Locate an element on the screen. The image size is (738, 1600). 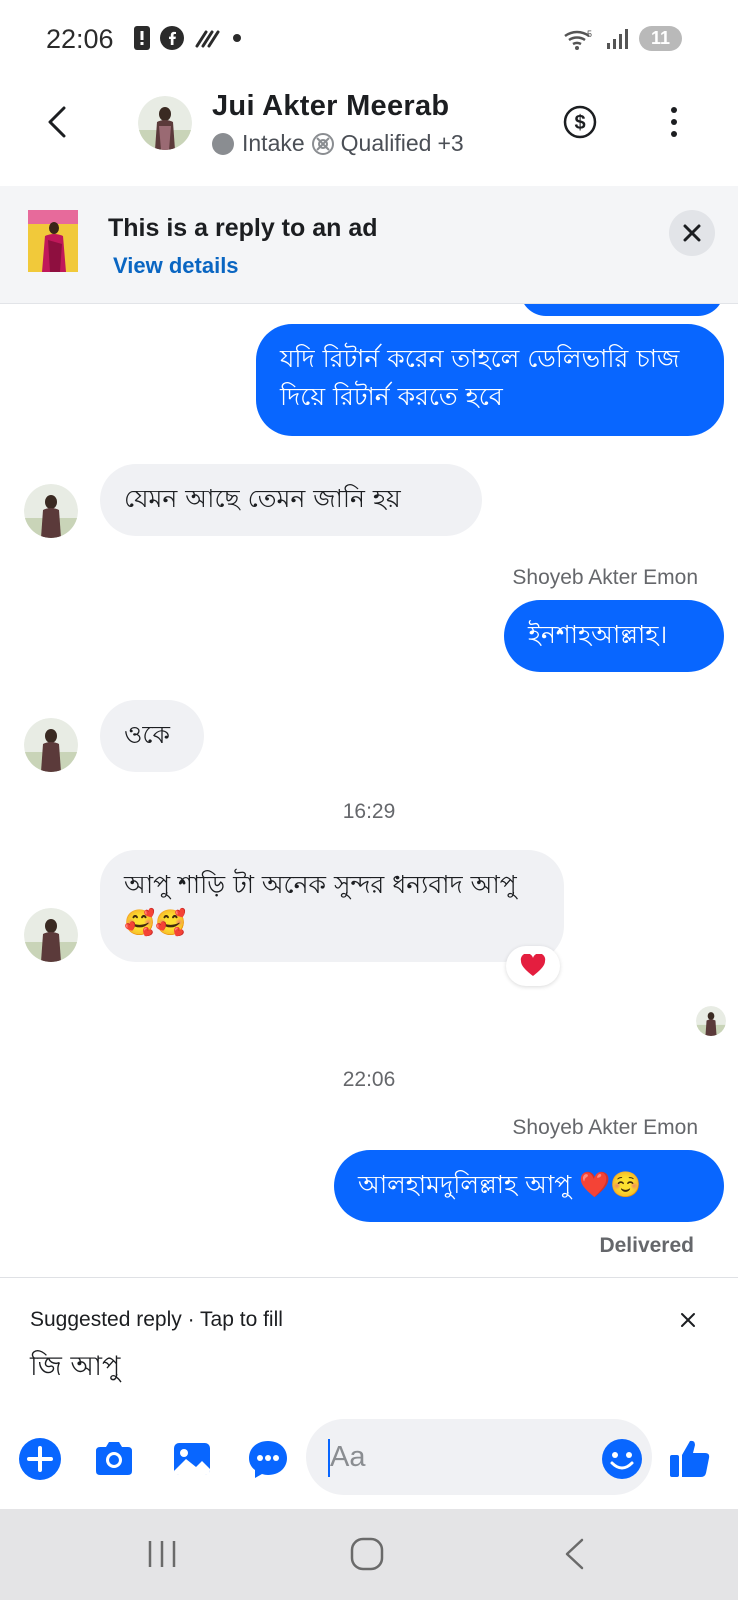
ad-thumbnail is located at coordinates (53, 241).